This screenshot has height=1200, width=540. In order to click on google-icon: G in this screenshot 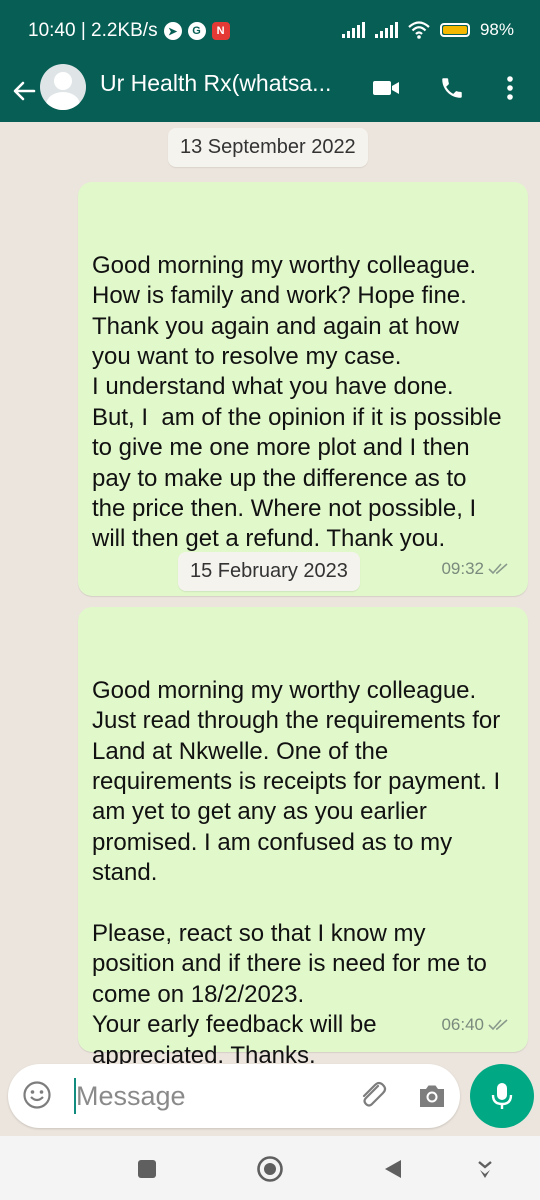, I will do `click(196, 31)`.